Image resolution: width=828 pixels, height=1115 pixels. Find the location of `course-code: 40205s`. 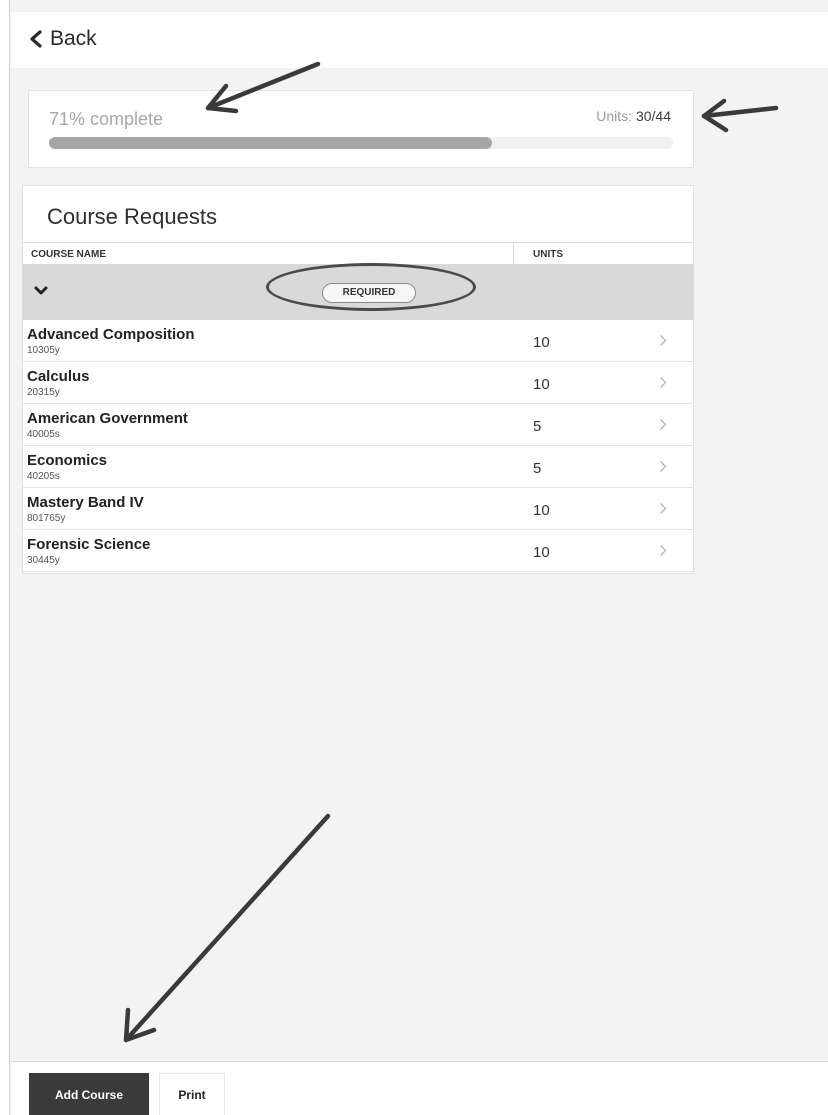

course-code: 40205s is located at coordinates (43, 476).